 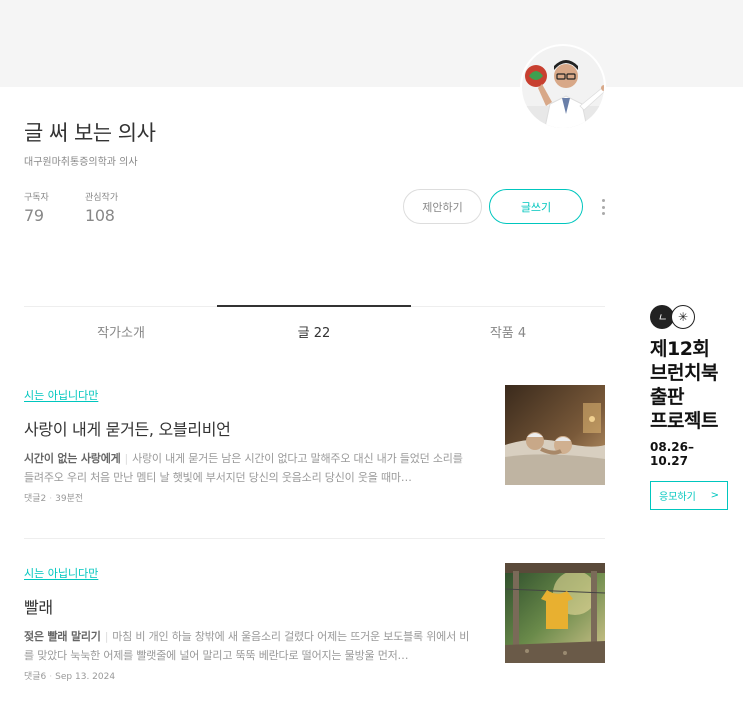 What do you see at coordinates (102, 198) in the screenshot?
I see `following-label: 관심작가` at bounding box center [102, 198].